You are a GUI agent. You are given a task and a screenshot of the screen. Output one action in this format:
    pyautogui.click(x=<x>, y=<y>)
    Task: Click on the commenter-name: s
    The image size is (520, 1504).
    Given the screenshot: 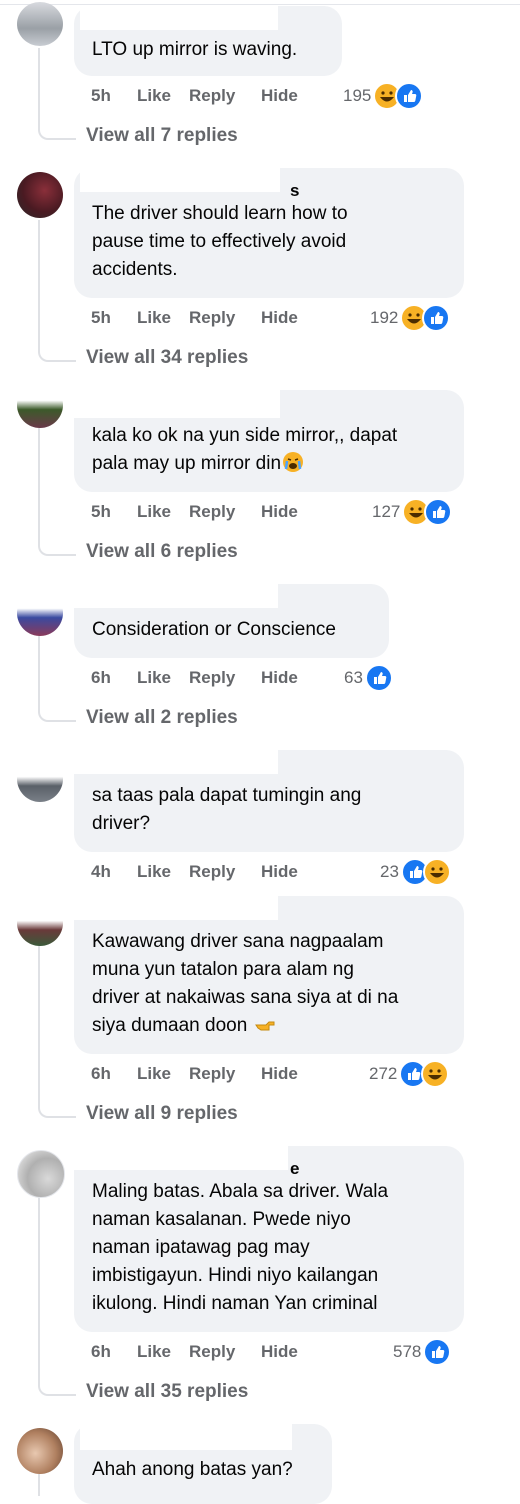 What is the action you would take?
    pyautogui.click(x=294, y=191)
    